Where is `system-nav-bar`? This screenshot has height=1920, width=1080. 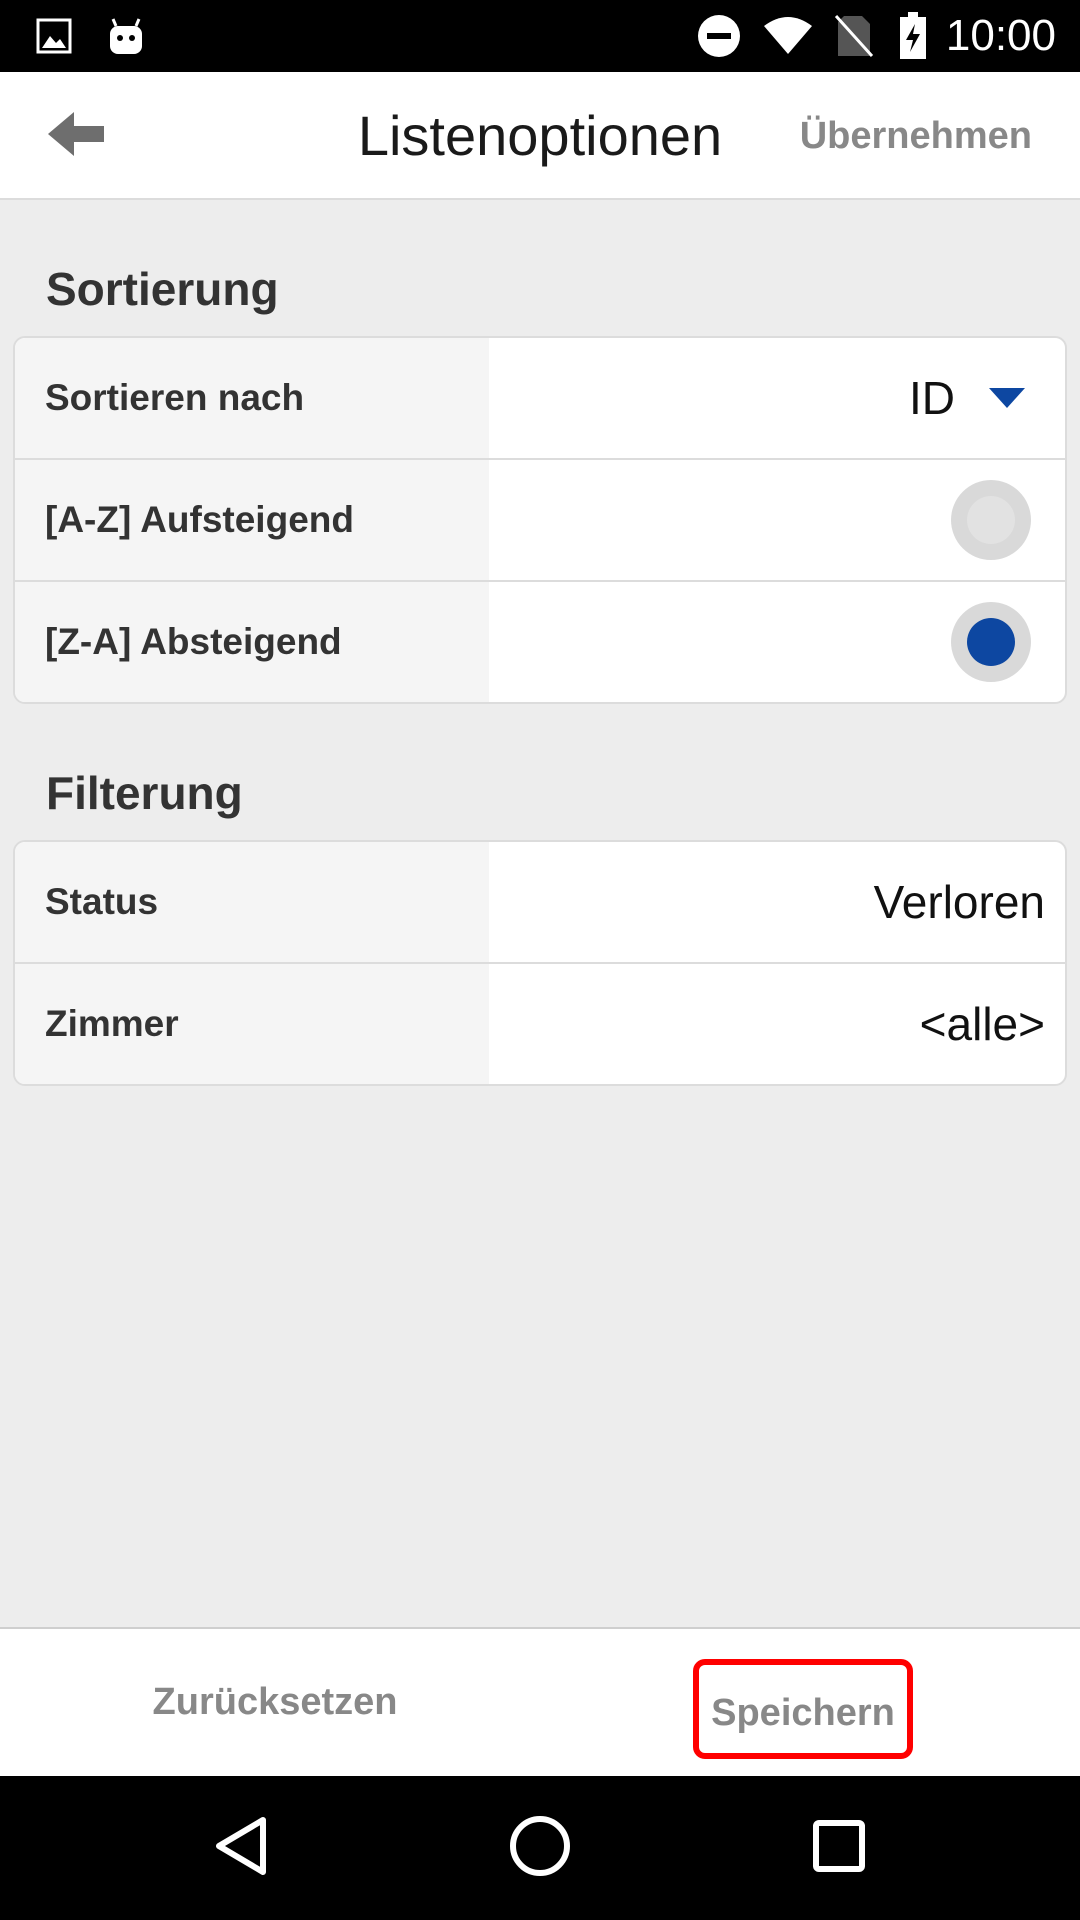
system-nav-bar is located at coordinates (540, 1848).